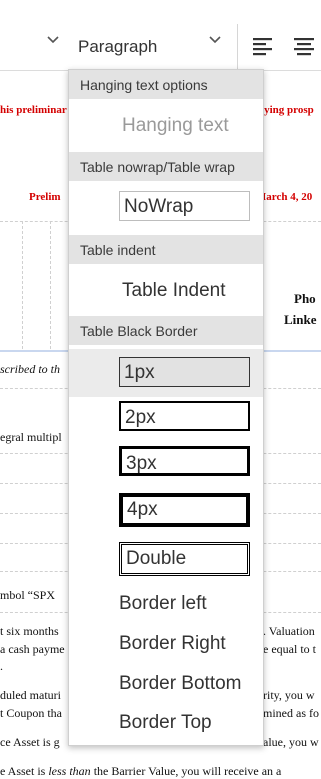  Describe the element at coordinates (263, 46) in the screenshot. I see `align-left-icon` at that location.